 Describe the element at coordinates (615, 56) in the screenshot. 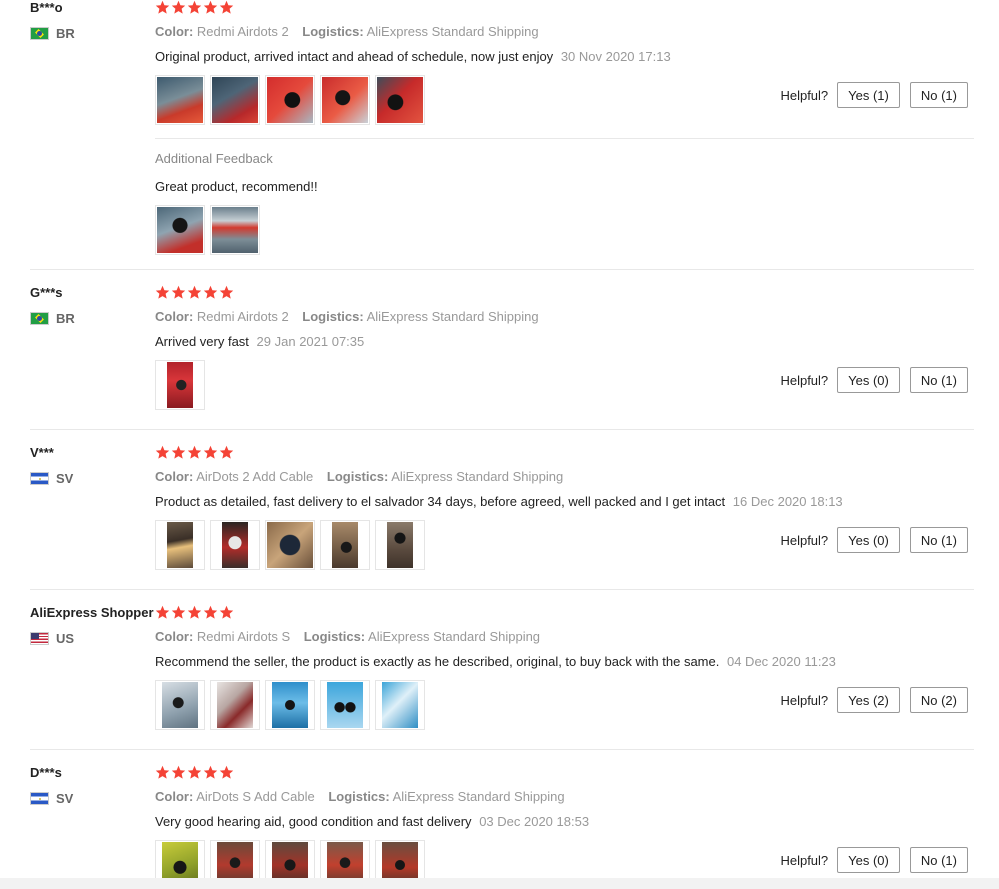

I see `review-date: 30 Nov 2020 17:13` at that location.